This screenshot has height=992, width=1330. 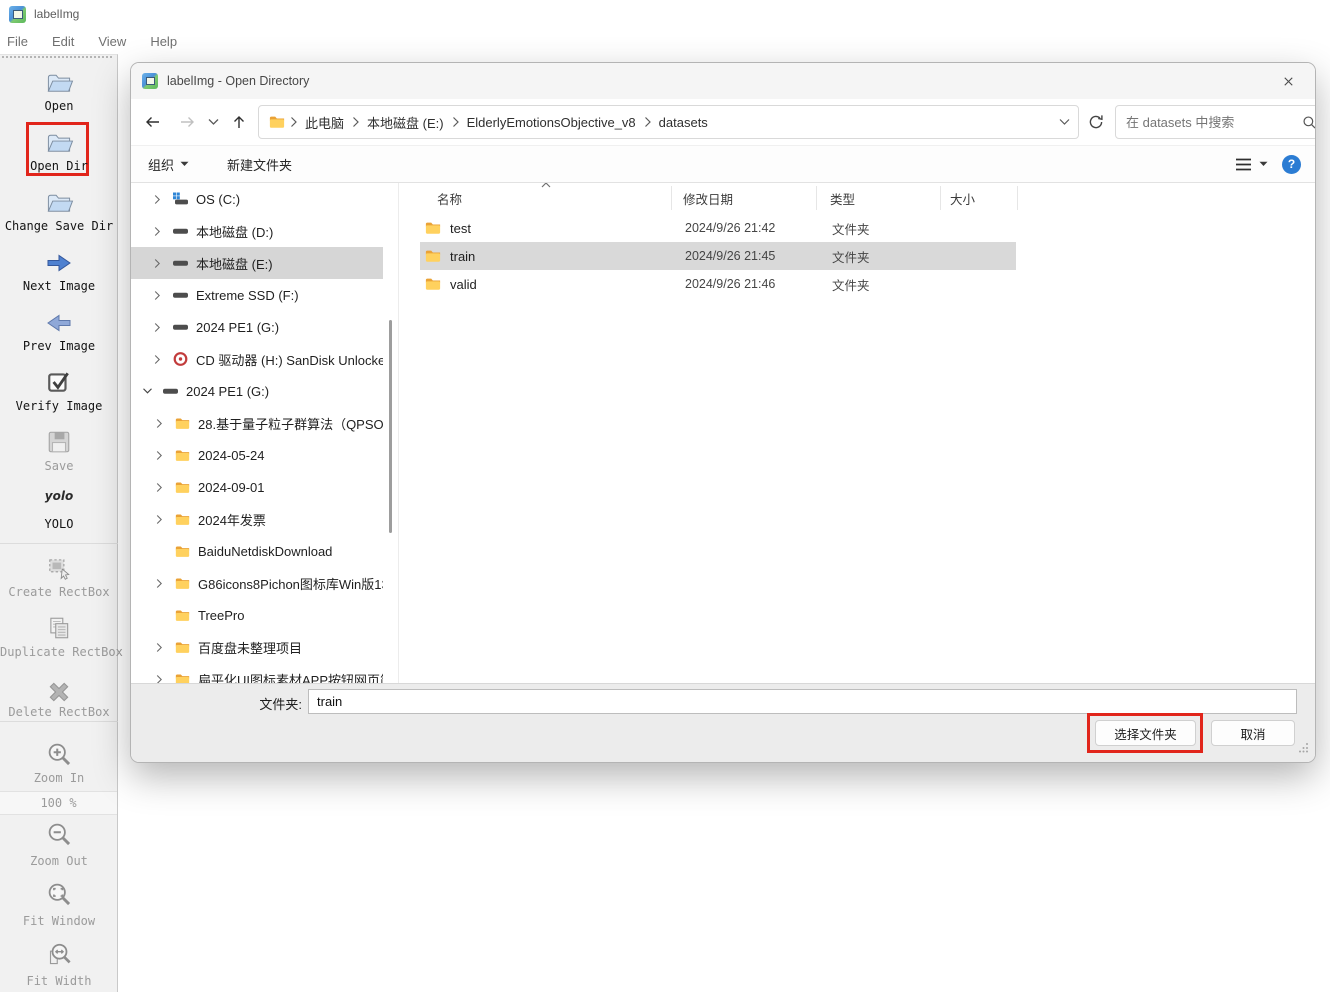 I want to click on dock-drag-handle, so click(x=57, y=57).